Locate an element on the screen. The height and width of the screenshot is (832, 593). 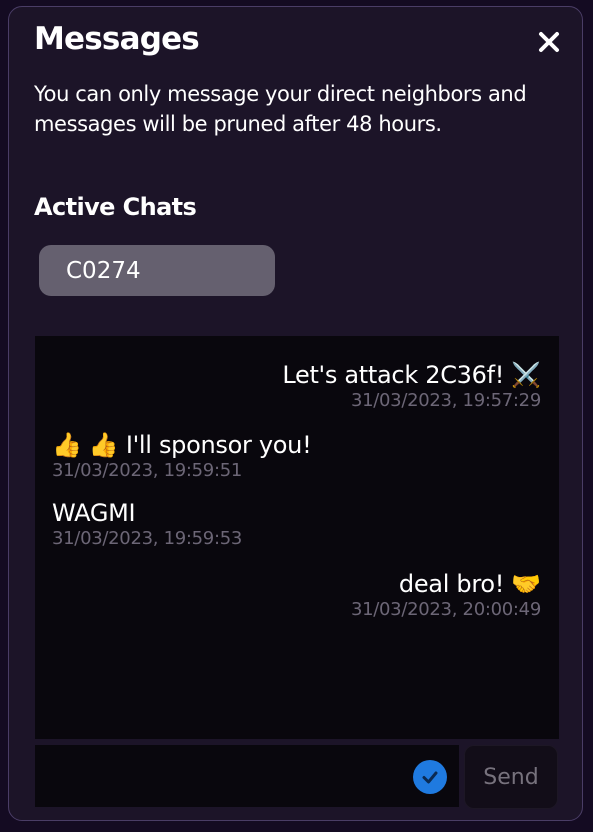
message-timestamp: 31/03/2023, 19:57:29 is located at coordinates (445, 400).